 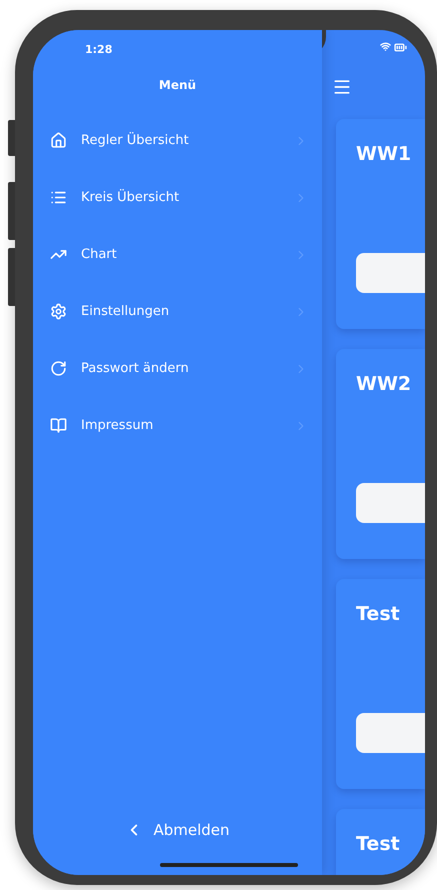 What do you see at coordinates (58, 368) in the screenshot?
I see `rotate-icon` at bounding box center [58, 368].